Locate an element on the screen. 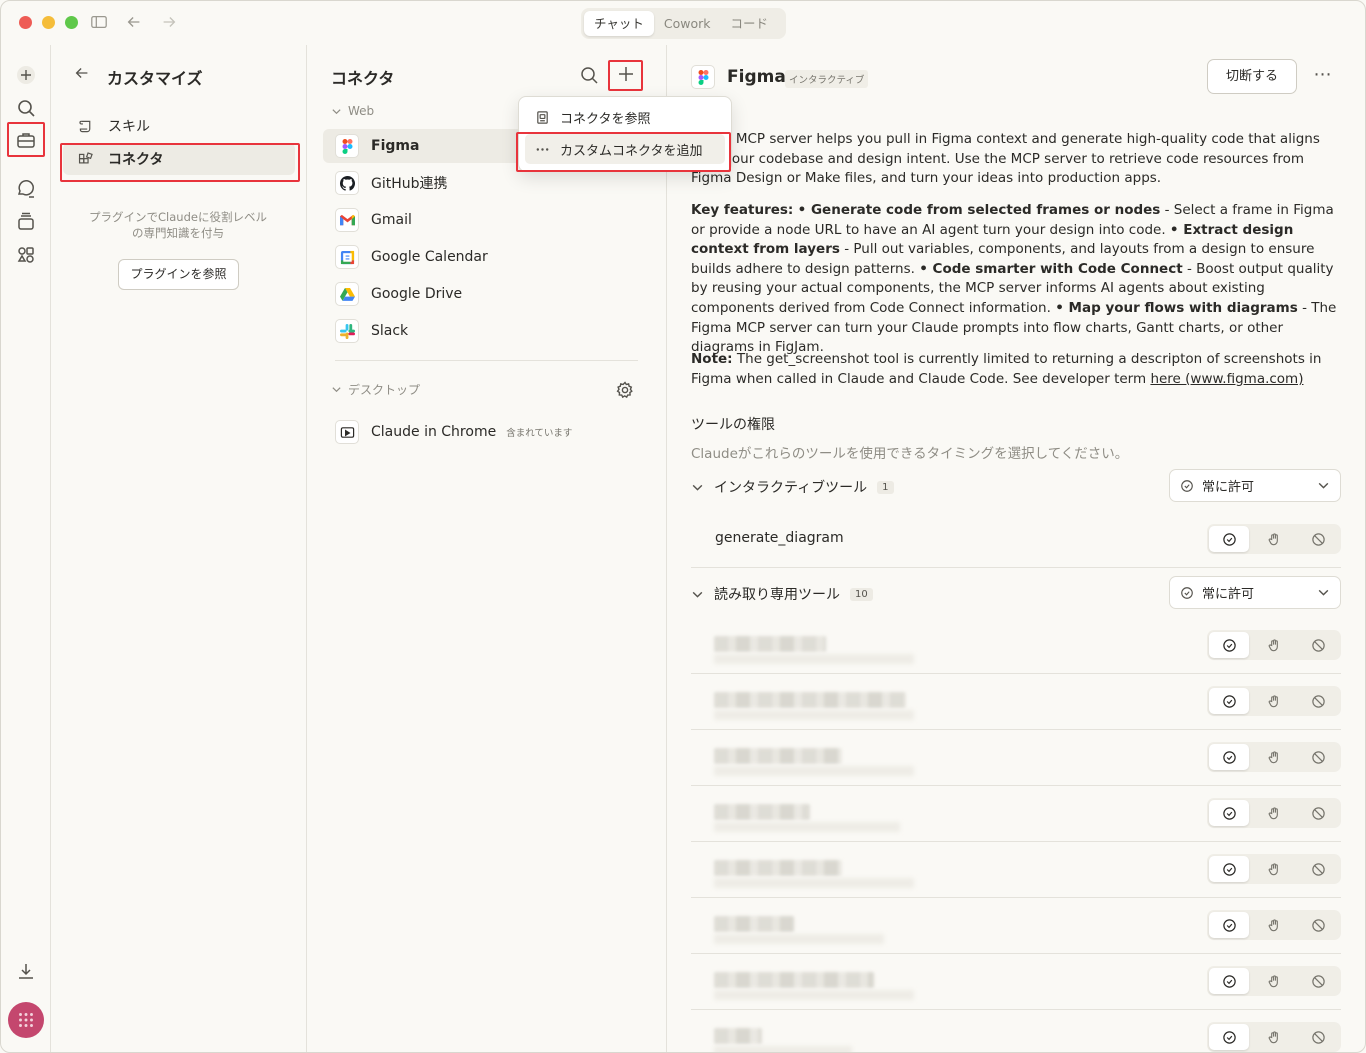  nav-item-label: コネクタ is located at coordinates (136, 160).